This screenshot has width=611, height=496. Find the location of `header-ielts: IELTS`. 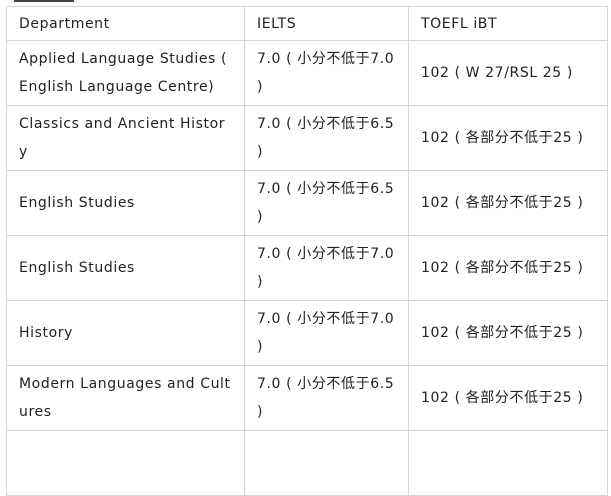

header-ielts: IELTS is located at coordinates (326, 23).